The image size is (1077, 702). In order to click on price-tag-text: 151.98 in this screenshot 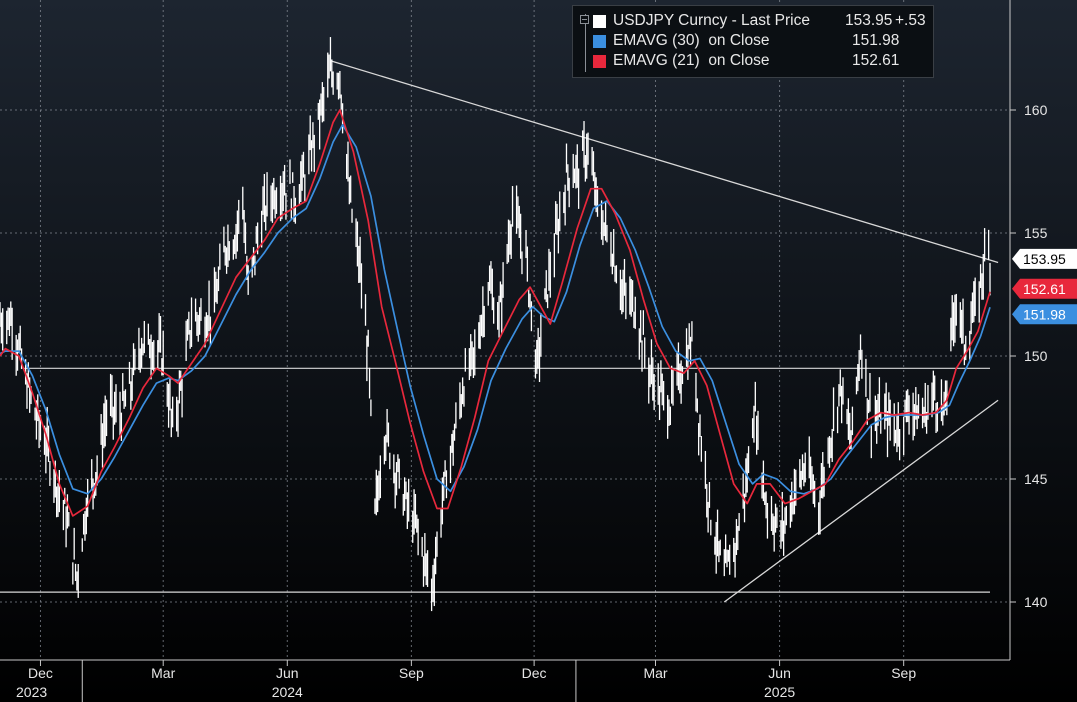, I will do `click(1044, 314)`.